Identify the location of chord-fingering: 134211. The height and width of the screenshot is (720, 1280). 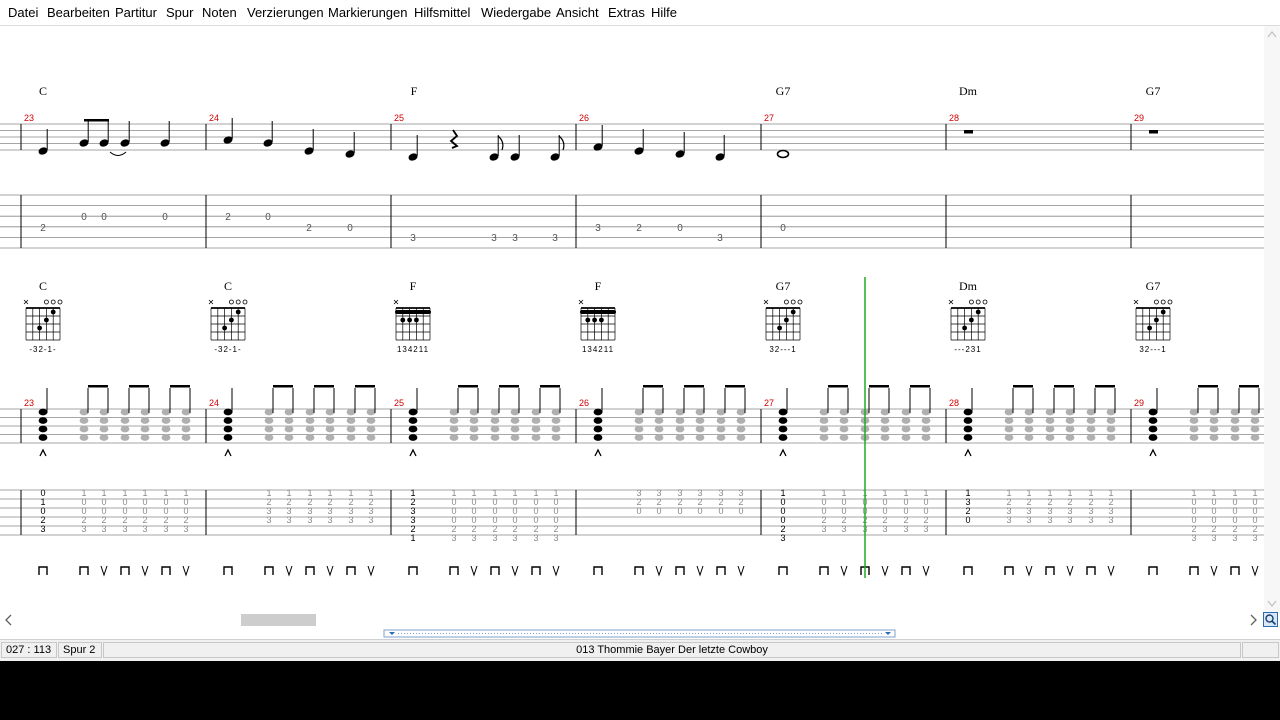
(598, 349).